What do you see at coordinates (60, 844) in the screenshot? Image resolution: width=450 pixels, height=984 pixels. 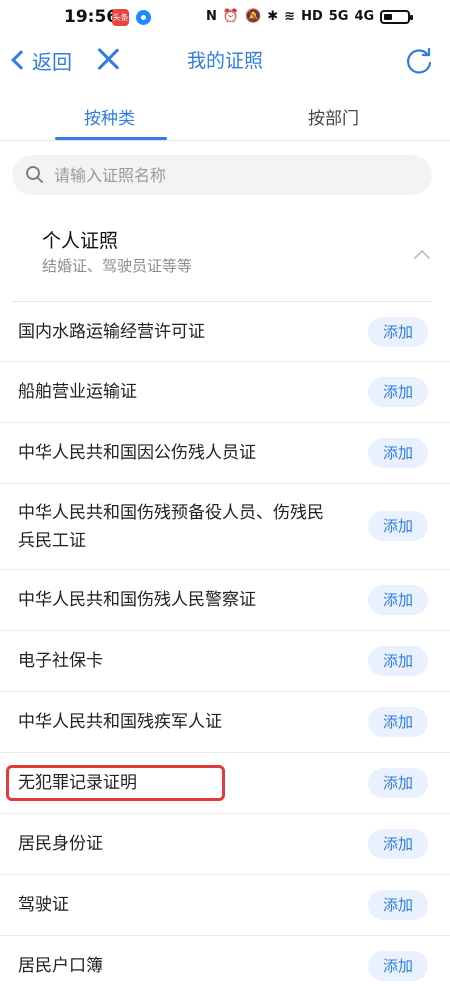 I see `list-item-label: 居民身份证` at bounding box center [60, 844].